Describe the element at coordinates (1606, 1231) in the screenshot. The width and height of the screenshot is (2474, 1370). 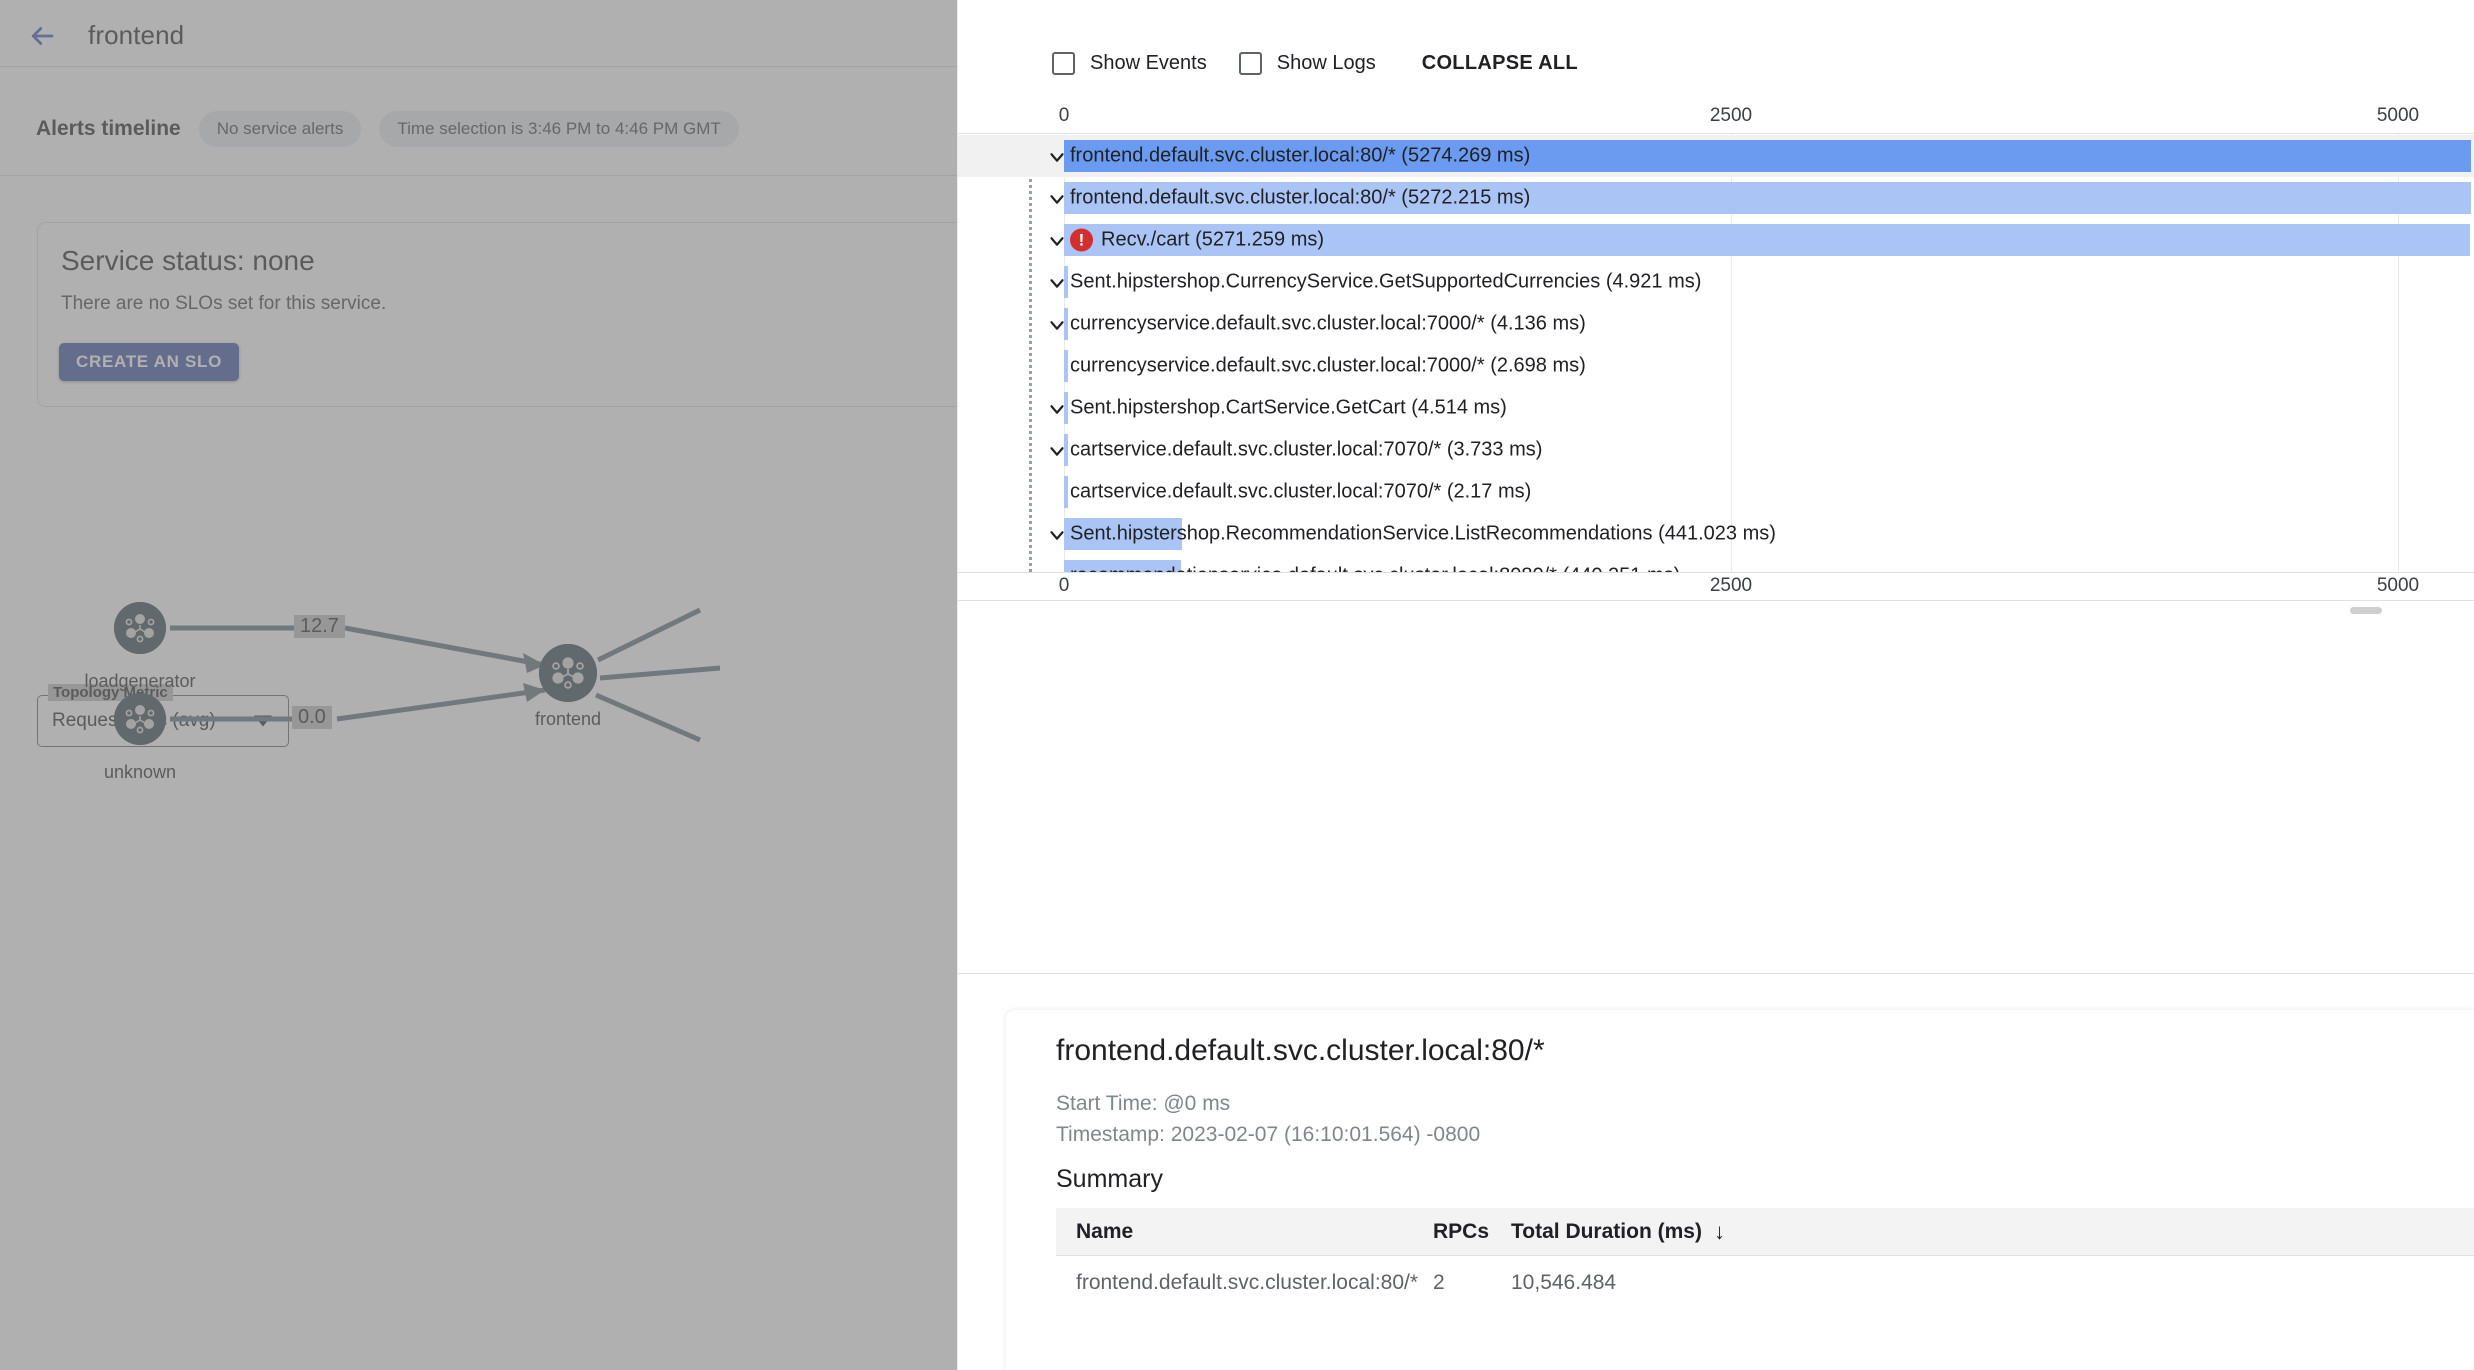
I see `column-header-total-duration-label: Total Duration (ms)` at that location.